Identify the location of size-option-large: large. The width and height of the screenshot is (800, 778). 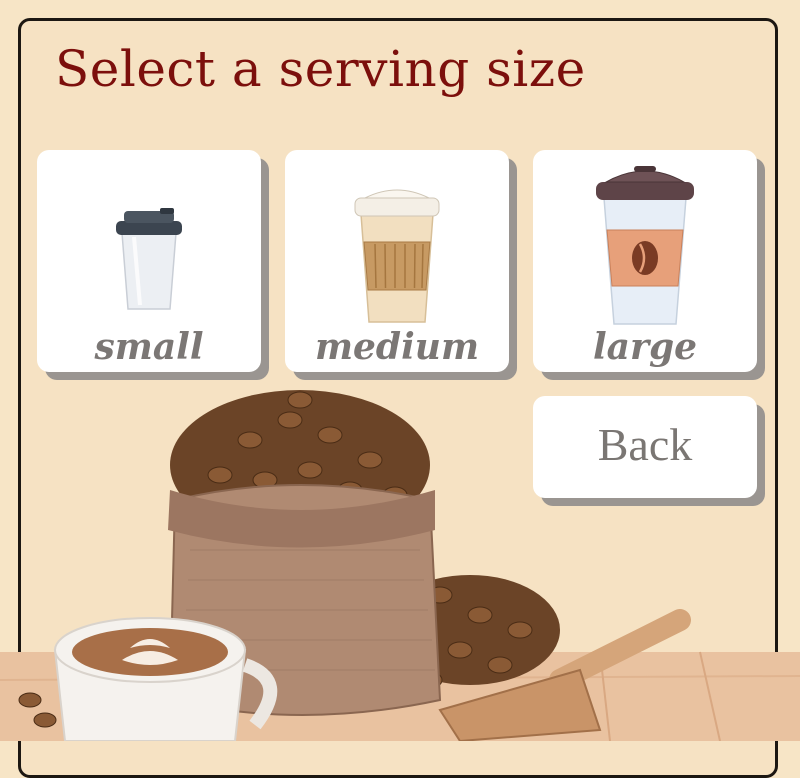
(645, 261).